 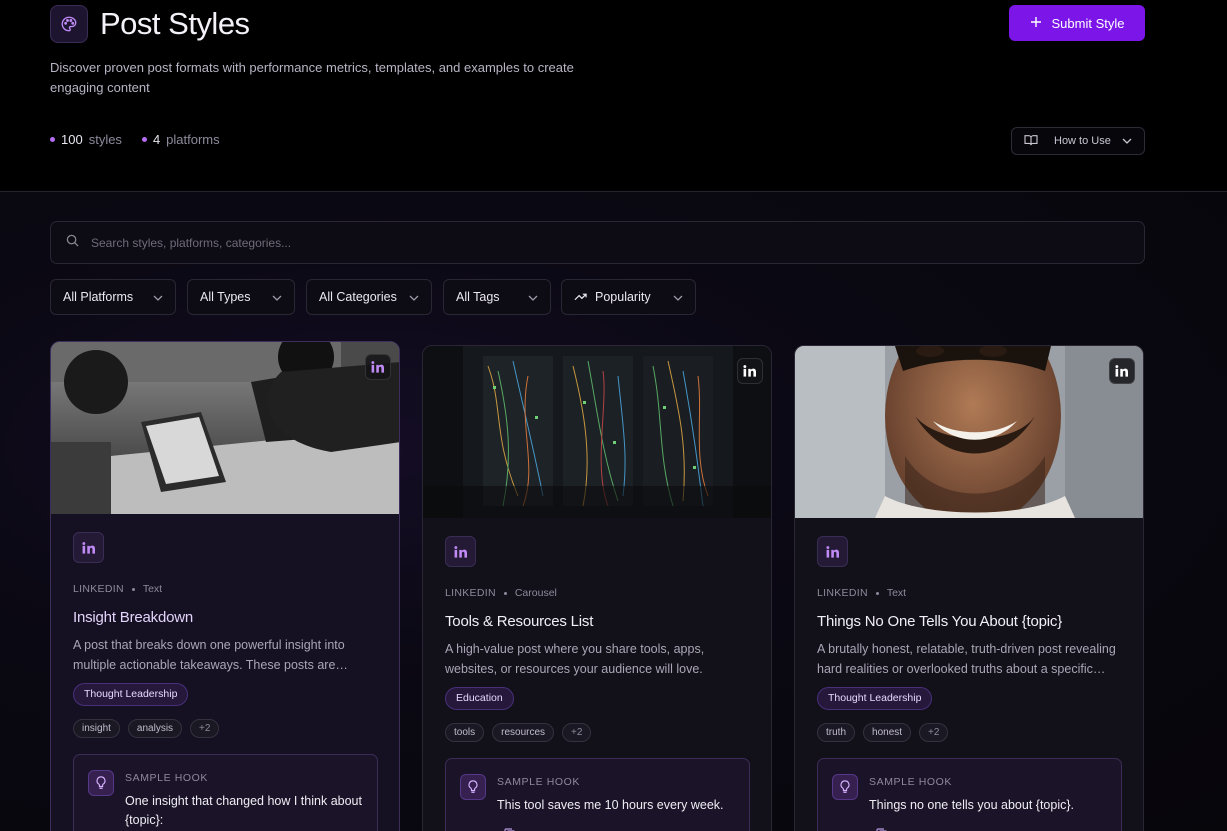 I want to click on tag-pill: insight, so click(x=96, y=728).